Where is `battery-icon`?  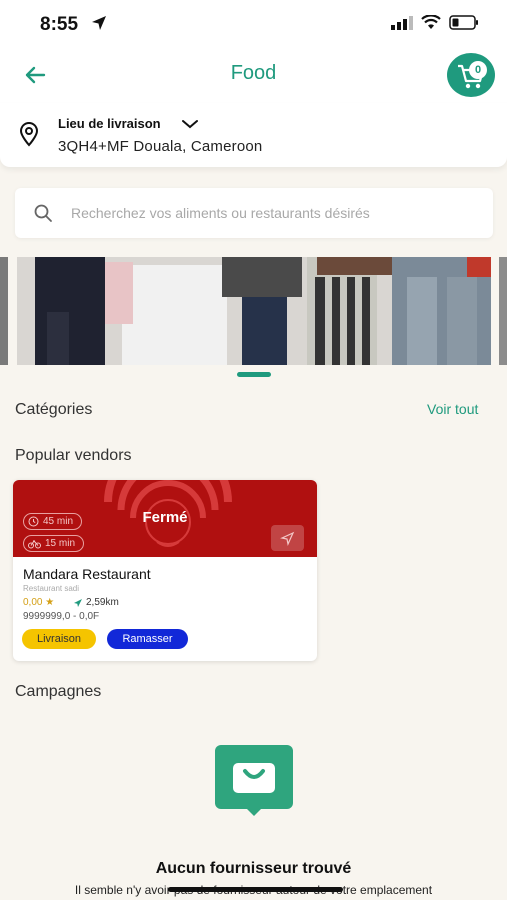 battery-icon is located at coordinates (463, 22).